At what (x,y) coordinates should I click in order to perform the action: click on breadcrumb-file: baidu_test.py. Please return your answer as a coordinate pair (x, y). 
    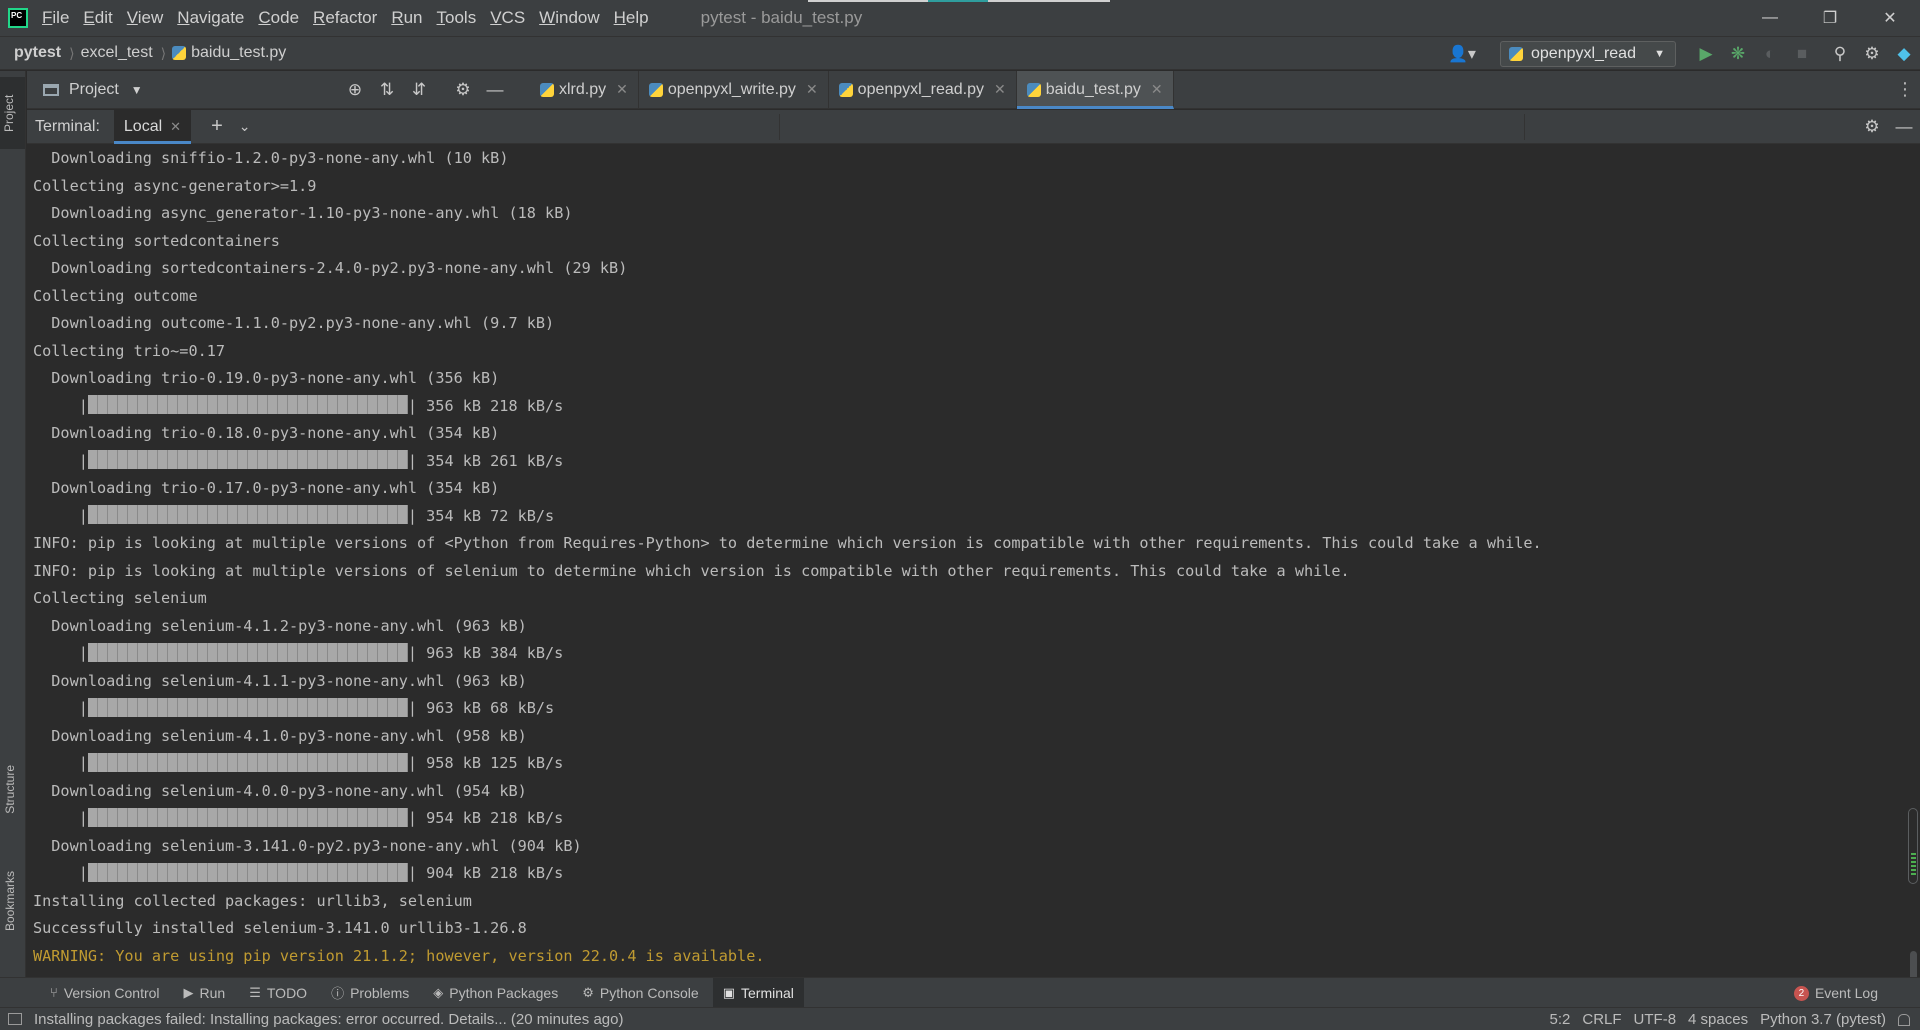
    Looking at the image, I should click on (229, 53).